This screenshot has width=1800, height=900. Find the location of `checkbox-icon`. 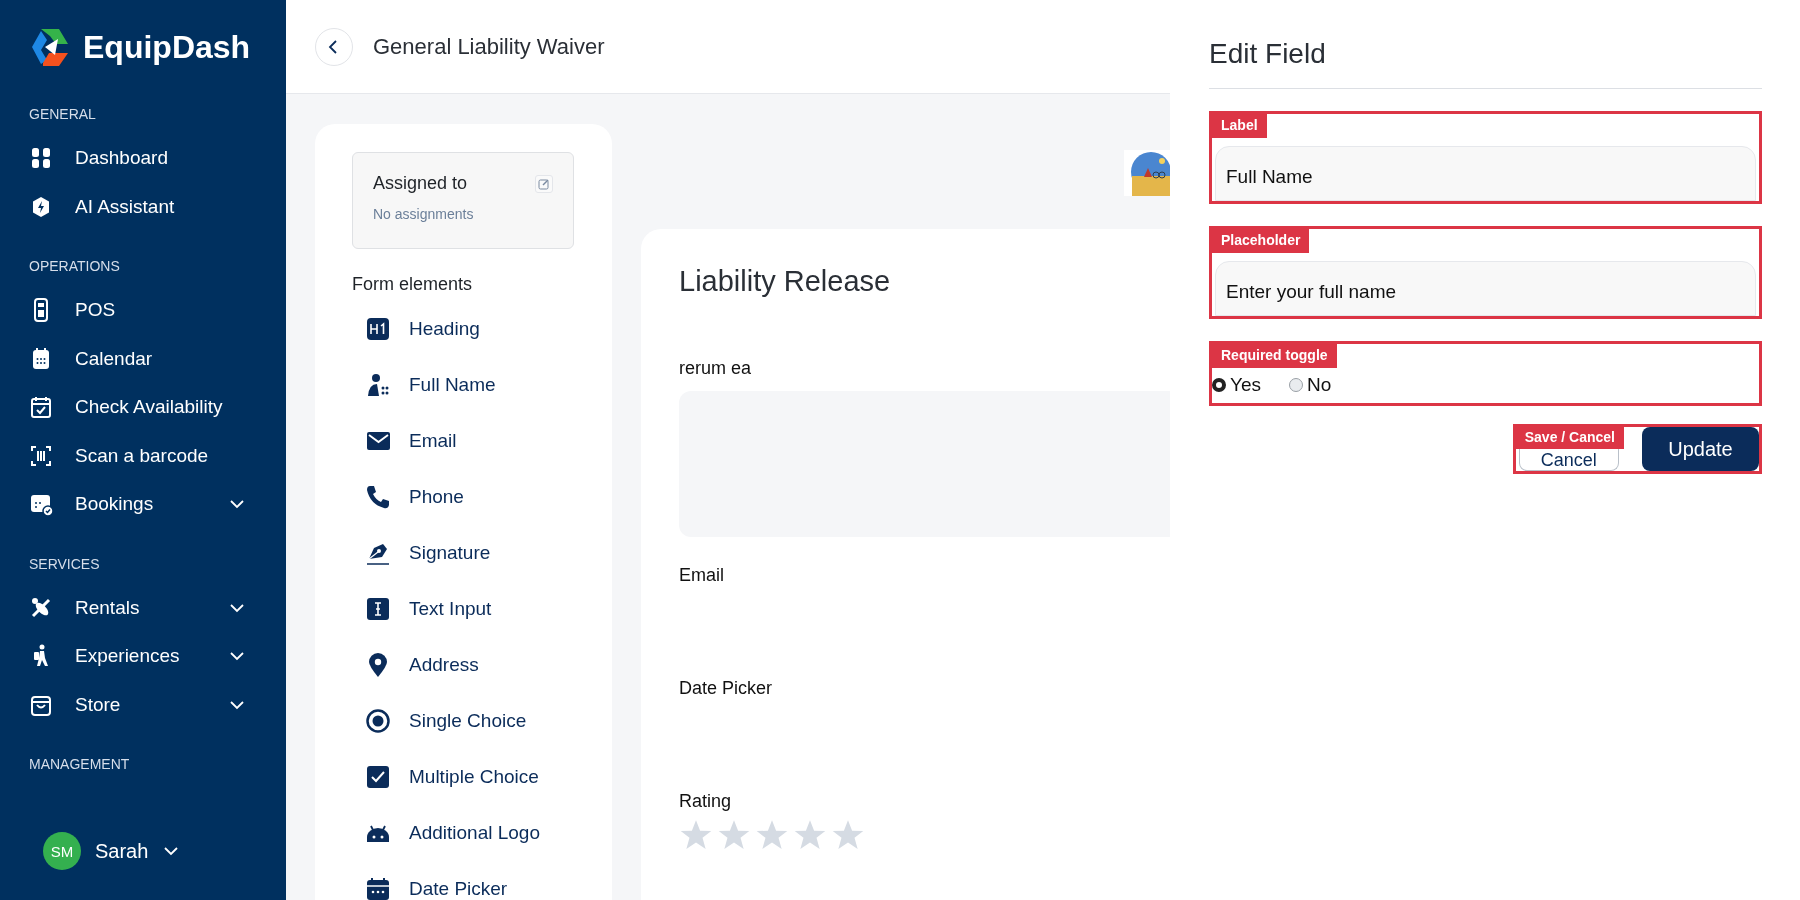

checkbox-icon is located at coordinates (378, 777).